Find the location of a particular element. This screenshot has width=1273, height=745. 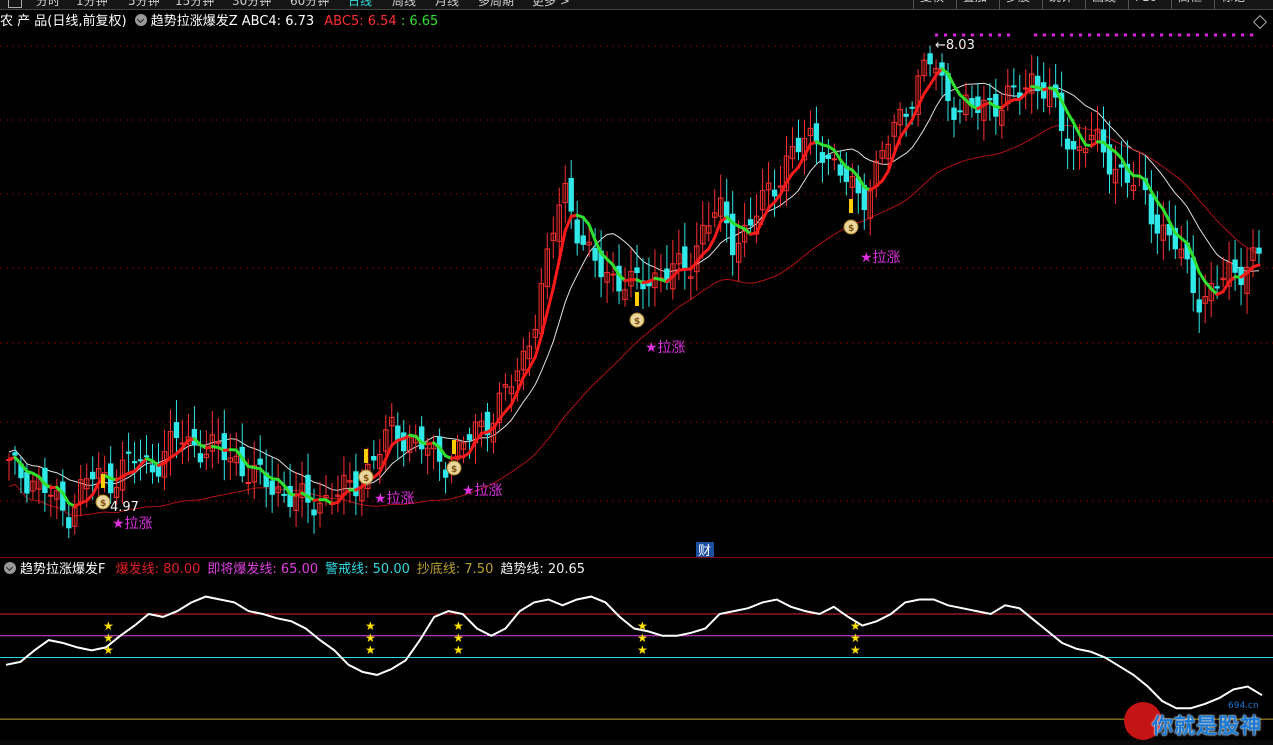

toolbar-button-0: 复权 is located at coordinates (934, 4).